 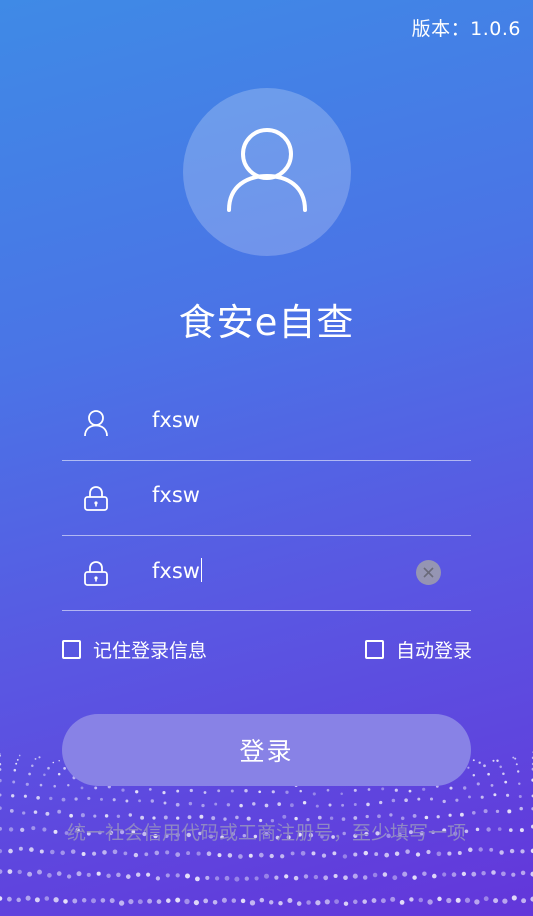 What do you see at coordinates (266, 573) in the screenshot?
I see `third-field: fxsw` at bounding box center [266, 573].